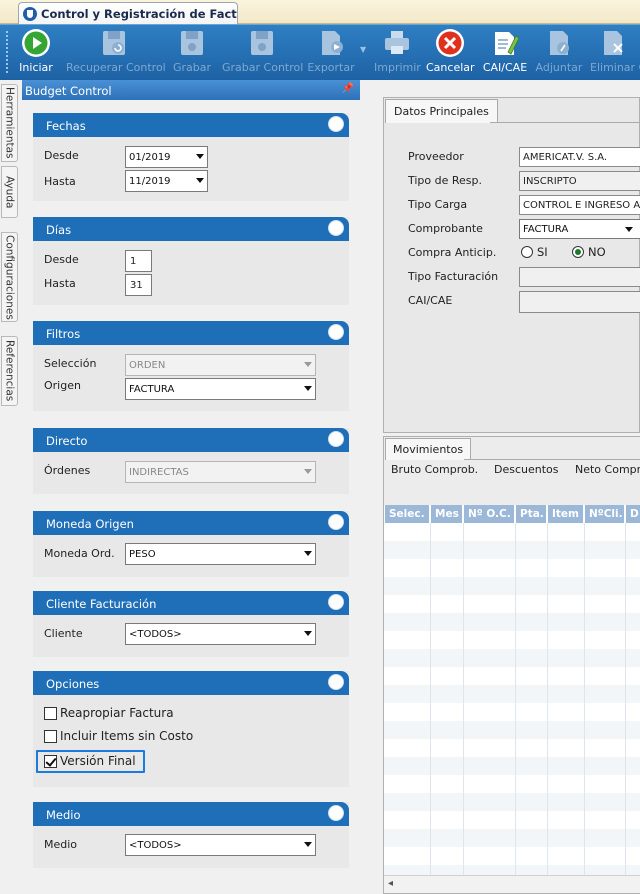  Describe the element at coordinates (579, 229) in the screenshot. I see `comprobante-select: FACTURA` at that location.